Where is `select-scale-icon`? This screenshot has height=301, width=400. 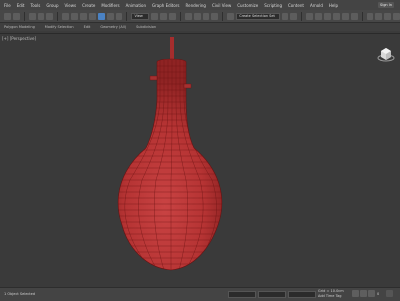 select-scale-icon is located at coordinates (119, 16).